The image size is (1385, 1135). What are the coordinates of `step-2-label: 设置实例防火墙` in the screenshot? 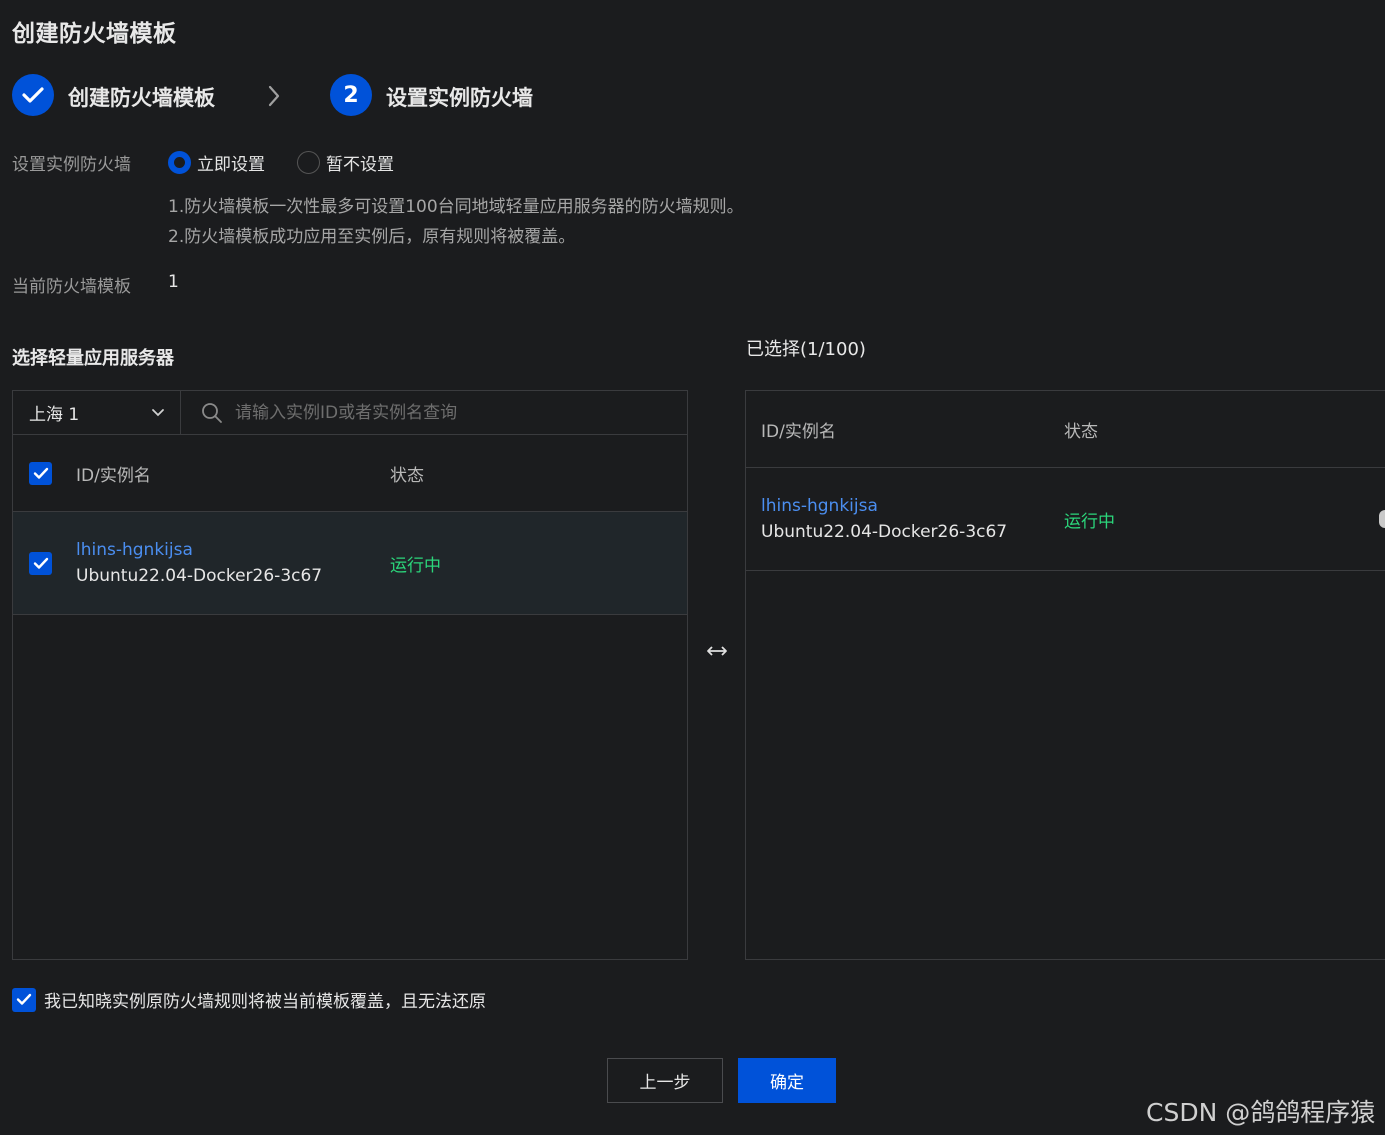 It's located at (459, 98).